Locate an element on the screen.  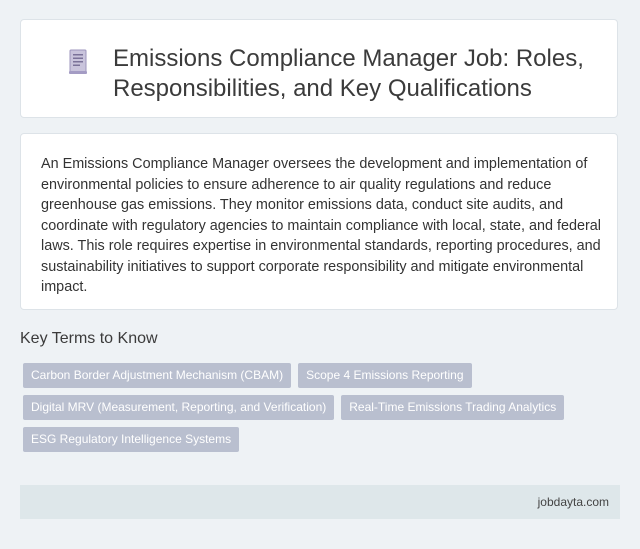
key-terms-heading: Key Terms to Know is located at coordinates (89, 338).